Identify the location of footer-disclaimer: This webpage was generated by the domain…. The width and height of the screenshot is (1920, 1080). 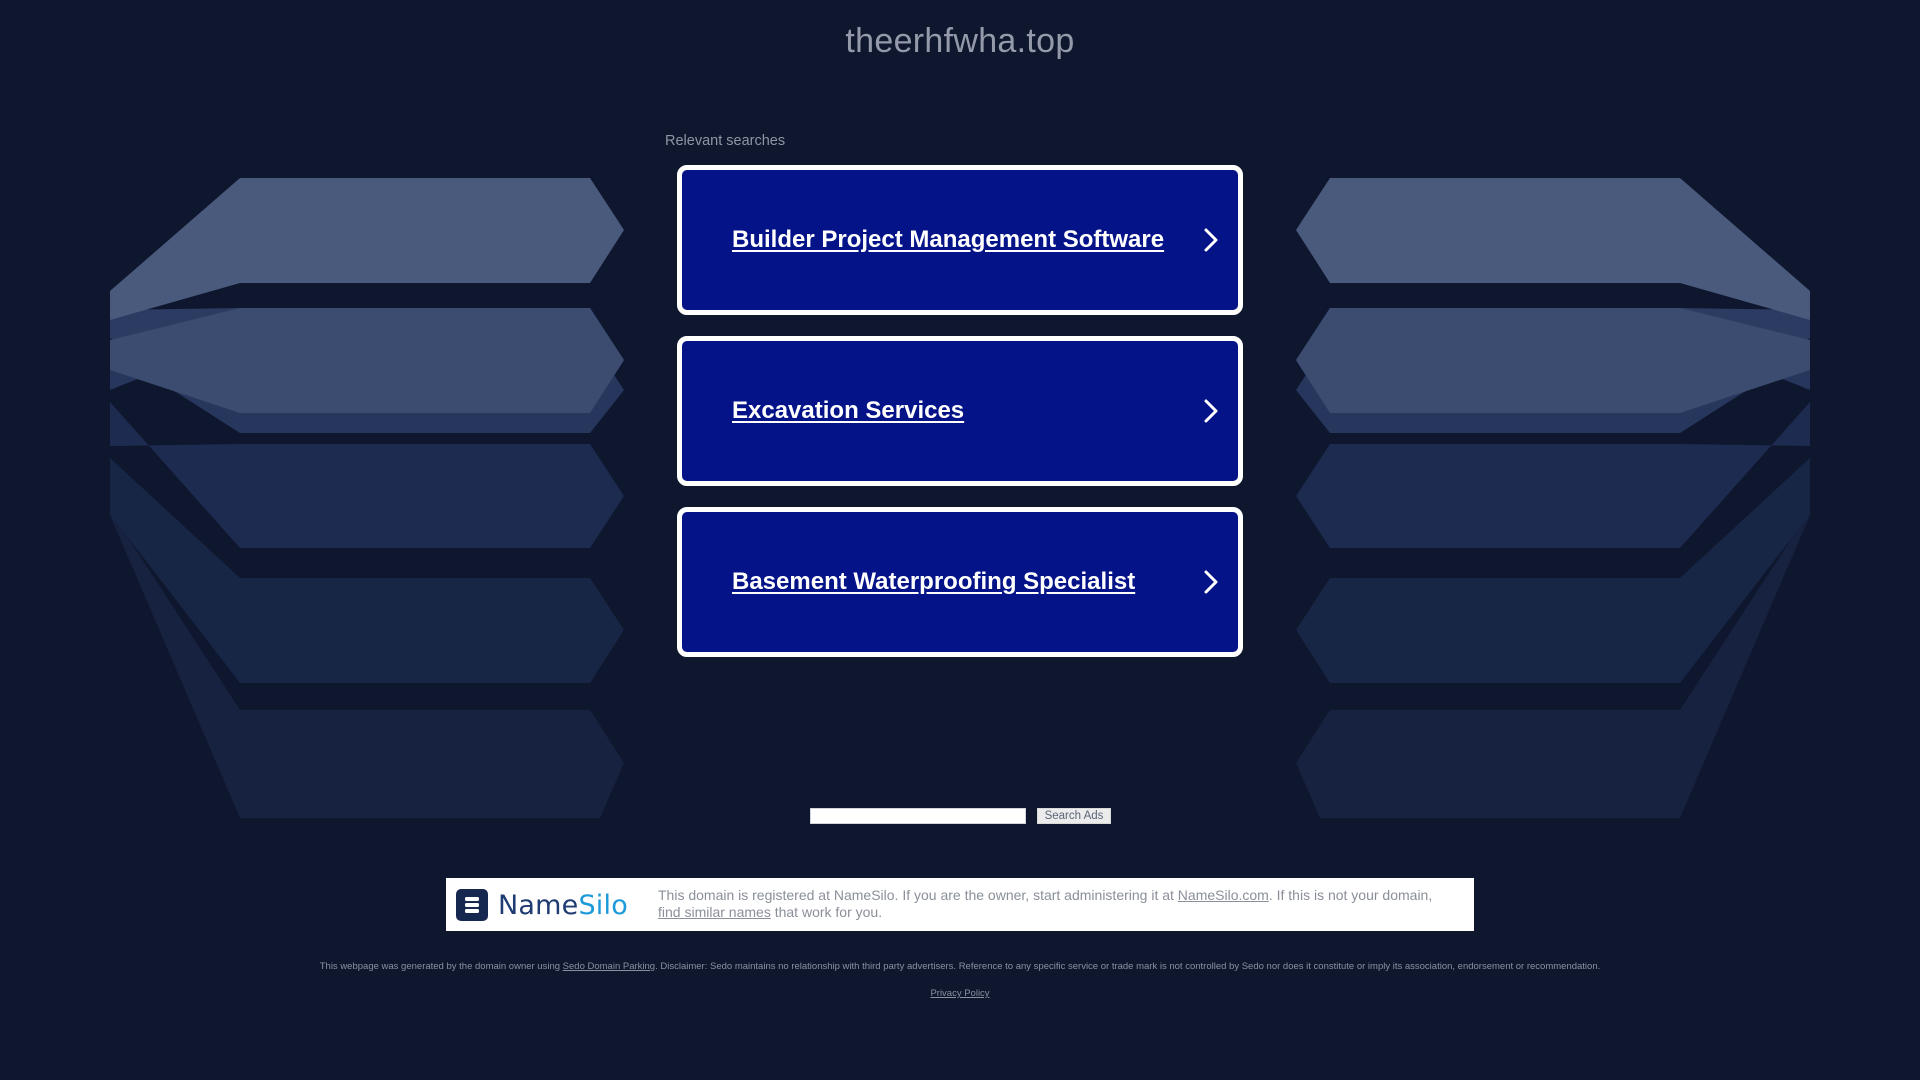
(960, 966).